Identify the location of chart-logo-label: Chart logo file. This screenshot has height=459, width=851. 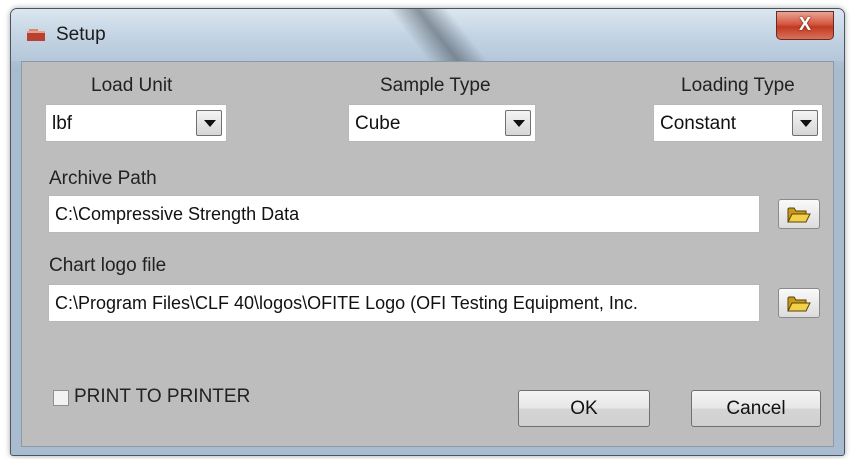
(108, 265).